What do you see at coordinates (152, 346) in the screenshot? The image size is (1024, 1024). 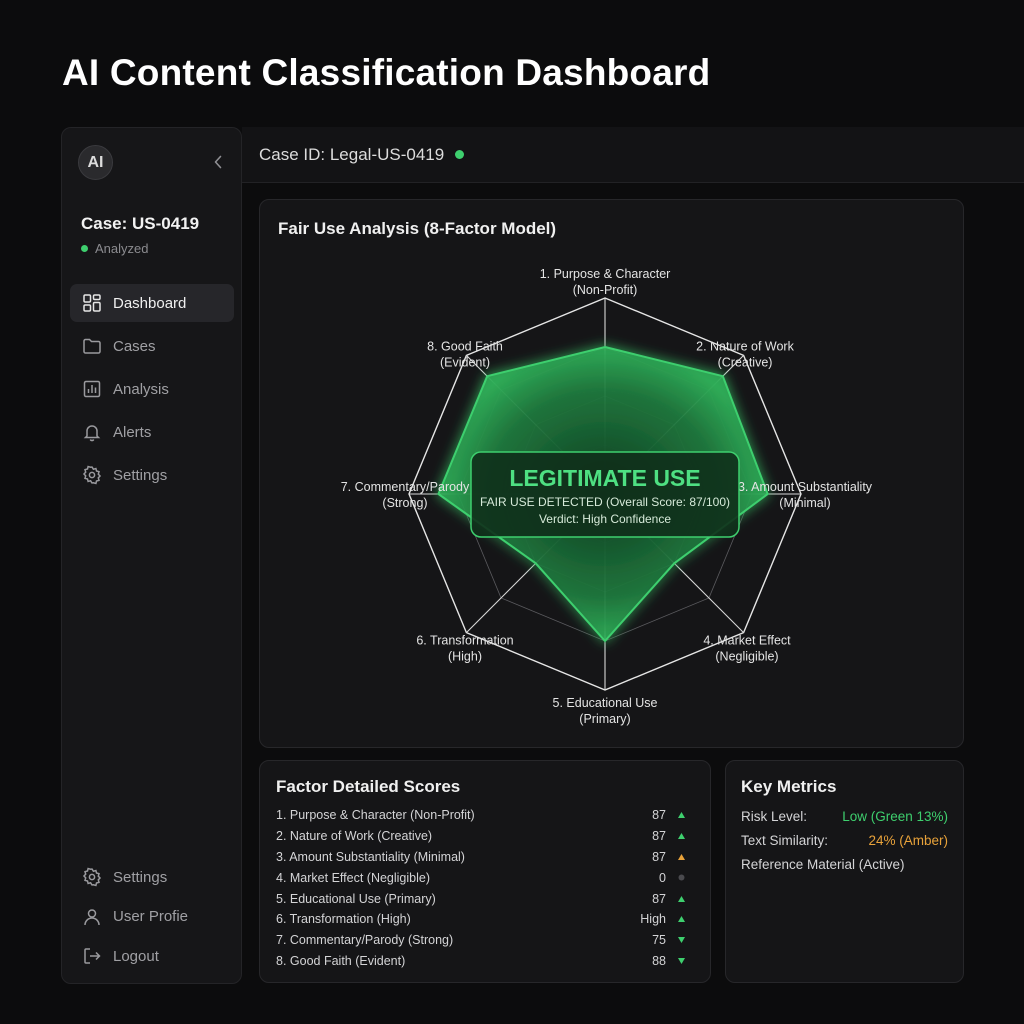 I see `sidebar-item-cases: Cases` at bounding box center [152, 346].